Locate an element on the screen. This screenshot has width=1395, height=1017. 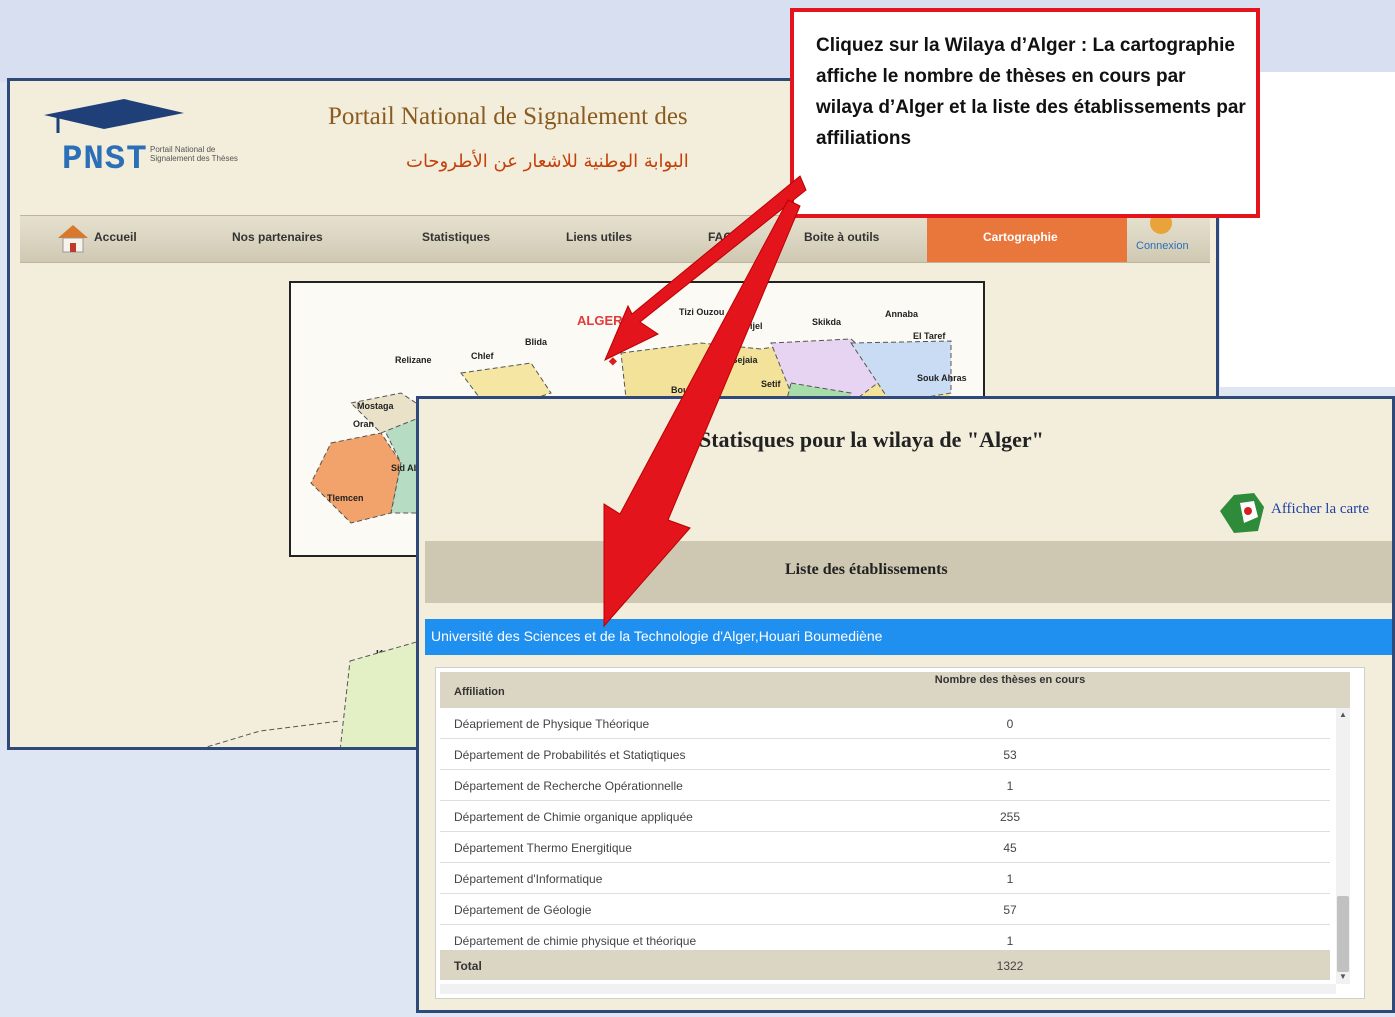
table-row: Déapriement de Physique Théorique 0 is located at coordinates (885, 723).